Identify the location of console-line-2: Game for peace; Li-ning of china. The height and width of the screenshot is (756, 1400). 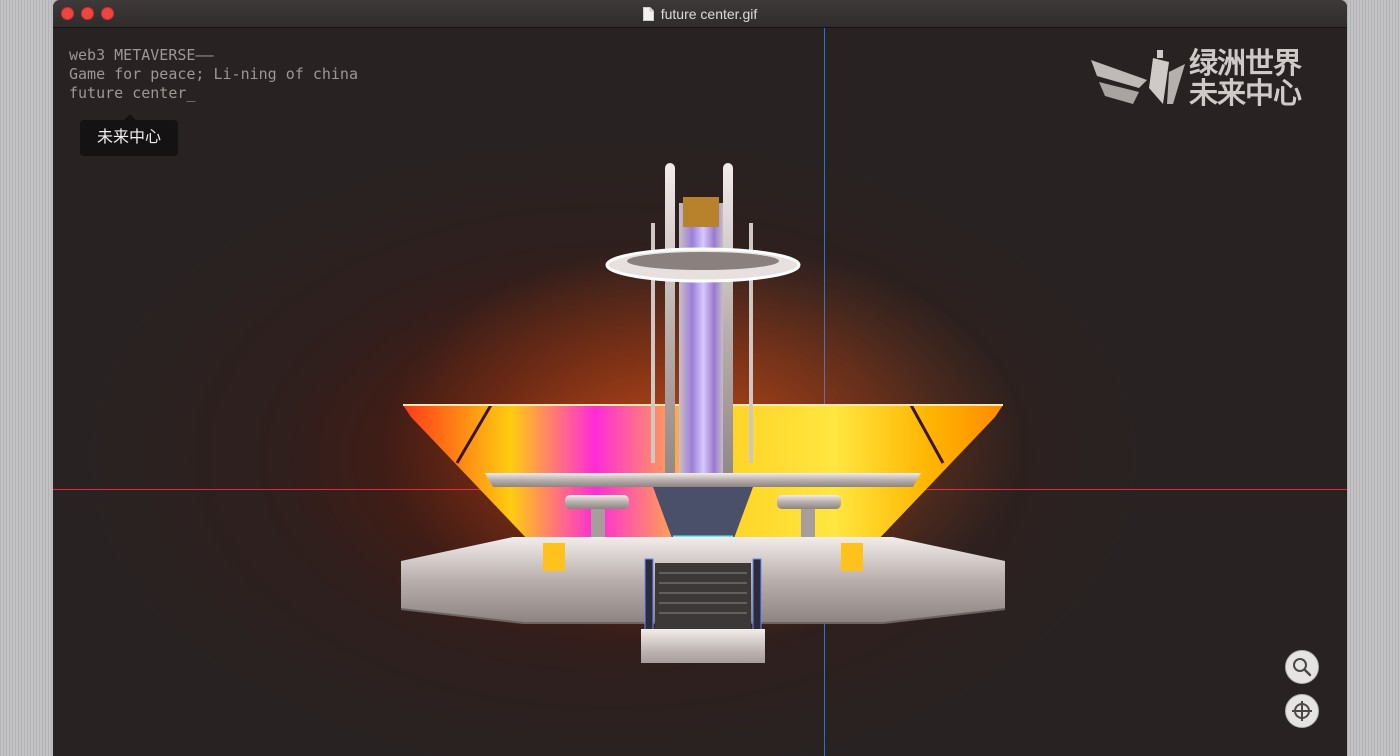
(213, 74).